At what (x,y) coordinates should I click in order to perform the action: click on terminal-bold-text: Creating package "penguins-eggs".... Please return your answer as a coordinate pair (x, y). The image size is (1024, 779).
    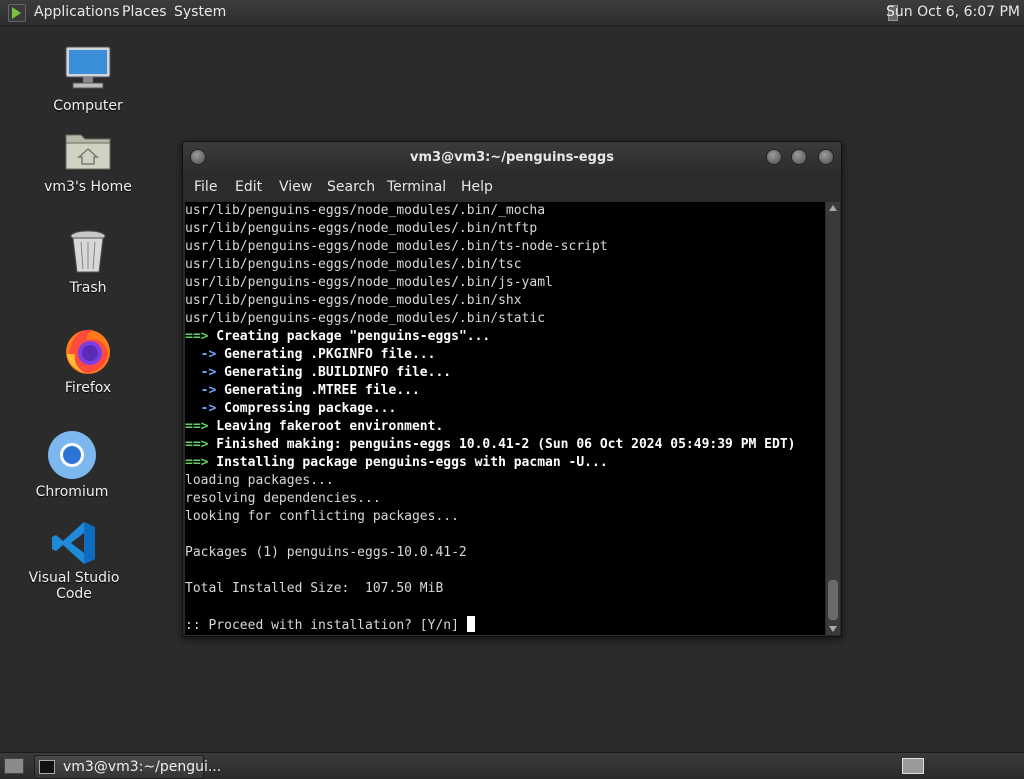
    Looking at the image, I should click on (349, 336).